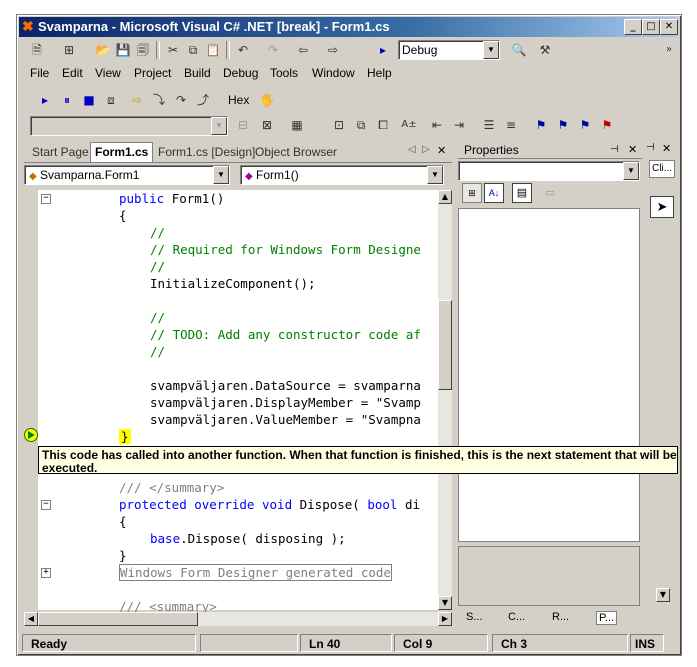  What do you see at coordinates (206, 152) in the screenshot?
I see `tab-form1-design: Form1.cs [Design]` at bounding box center [206, 152].